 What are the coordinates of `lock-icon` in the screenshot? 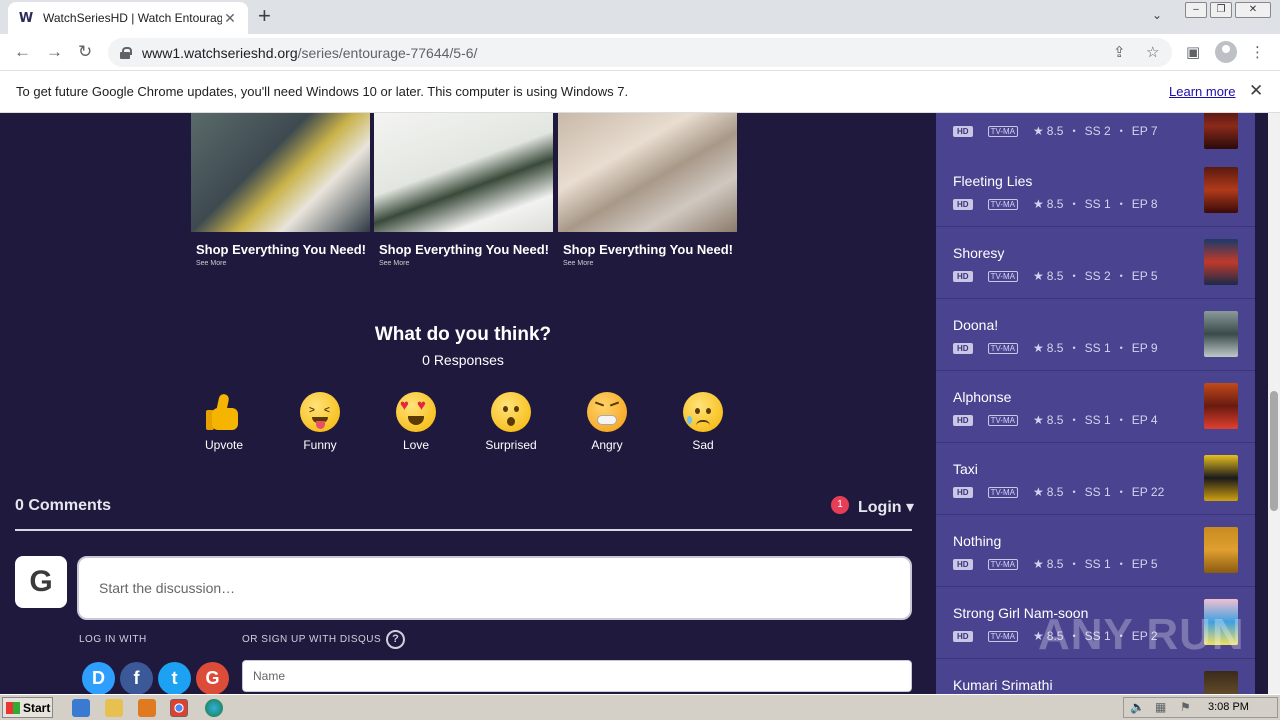 It's located at (126, 52).